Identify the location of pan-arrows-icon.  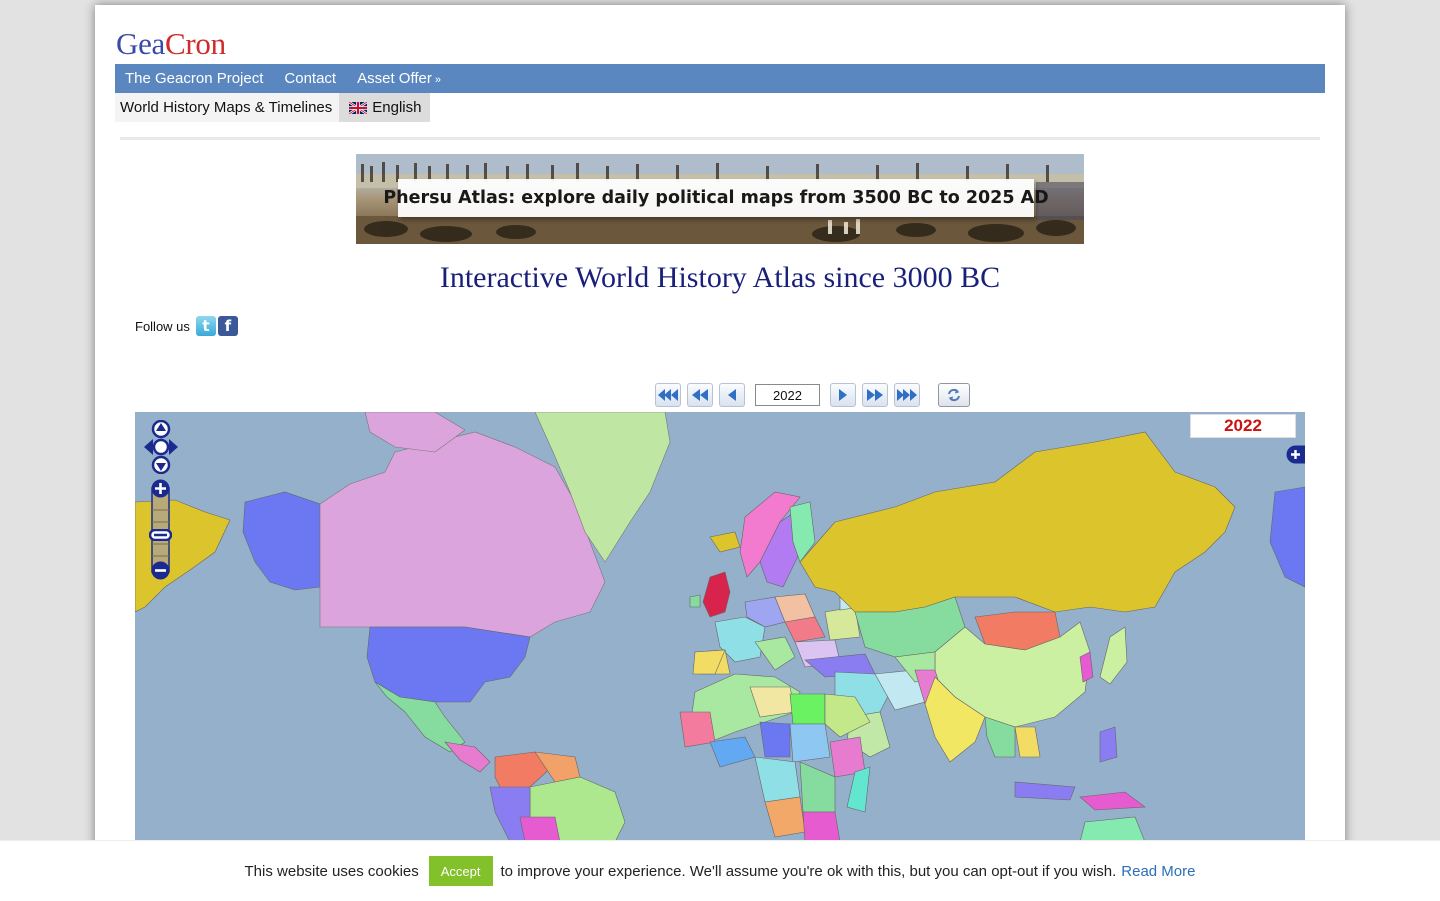
(161, 447).